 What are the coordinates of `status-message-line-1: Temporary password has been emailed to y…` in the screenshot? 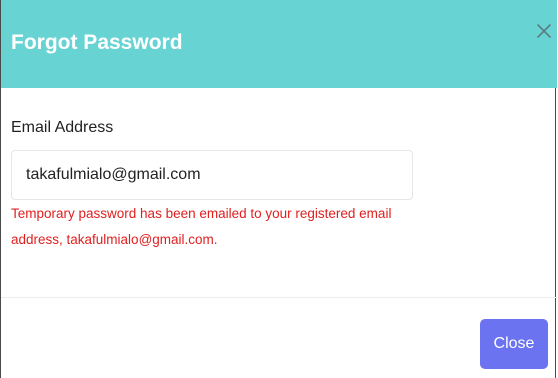 It's located at (201, 213).